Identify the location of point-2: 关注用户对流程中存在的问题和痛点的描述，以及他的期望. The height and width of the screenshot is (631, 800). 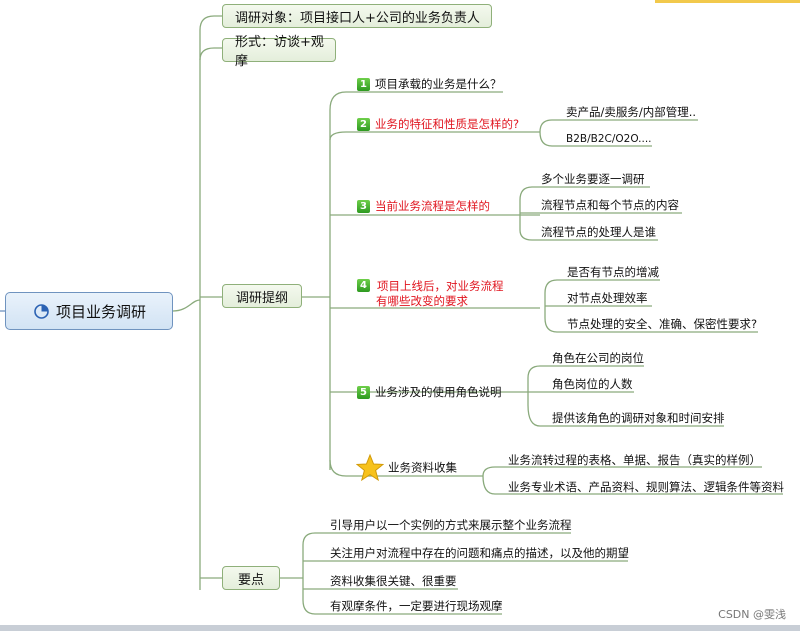
(479, 553).